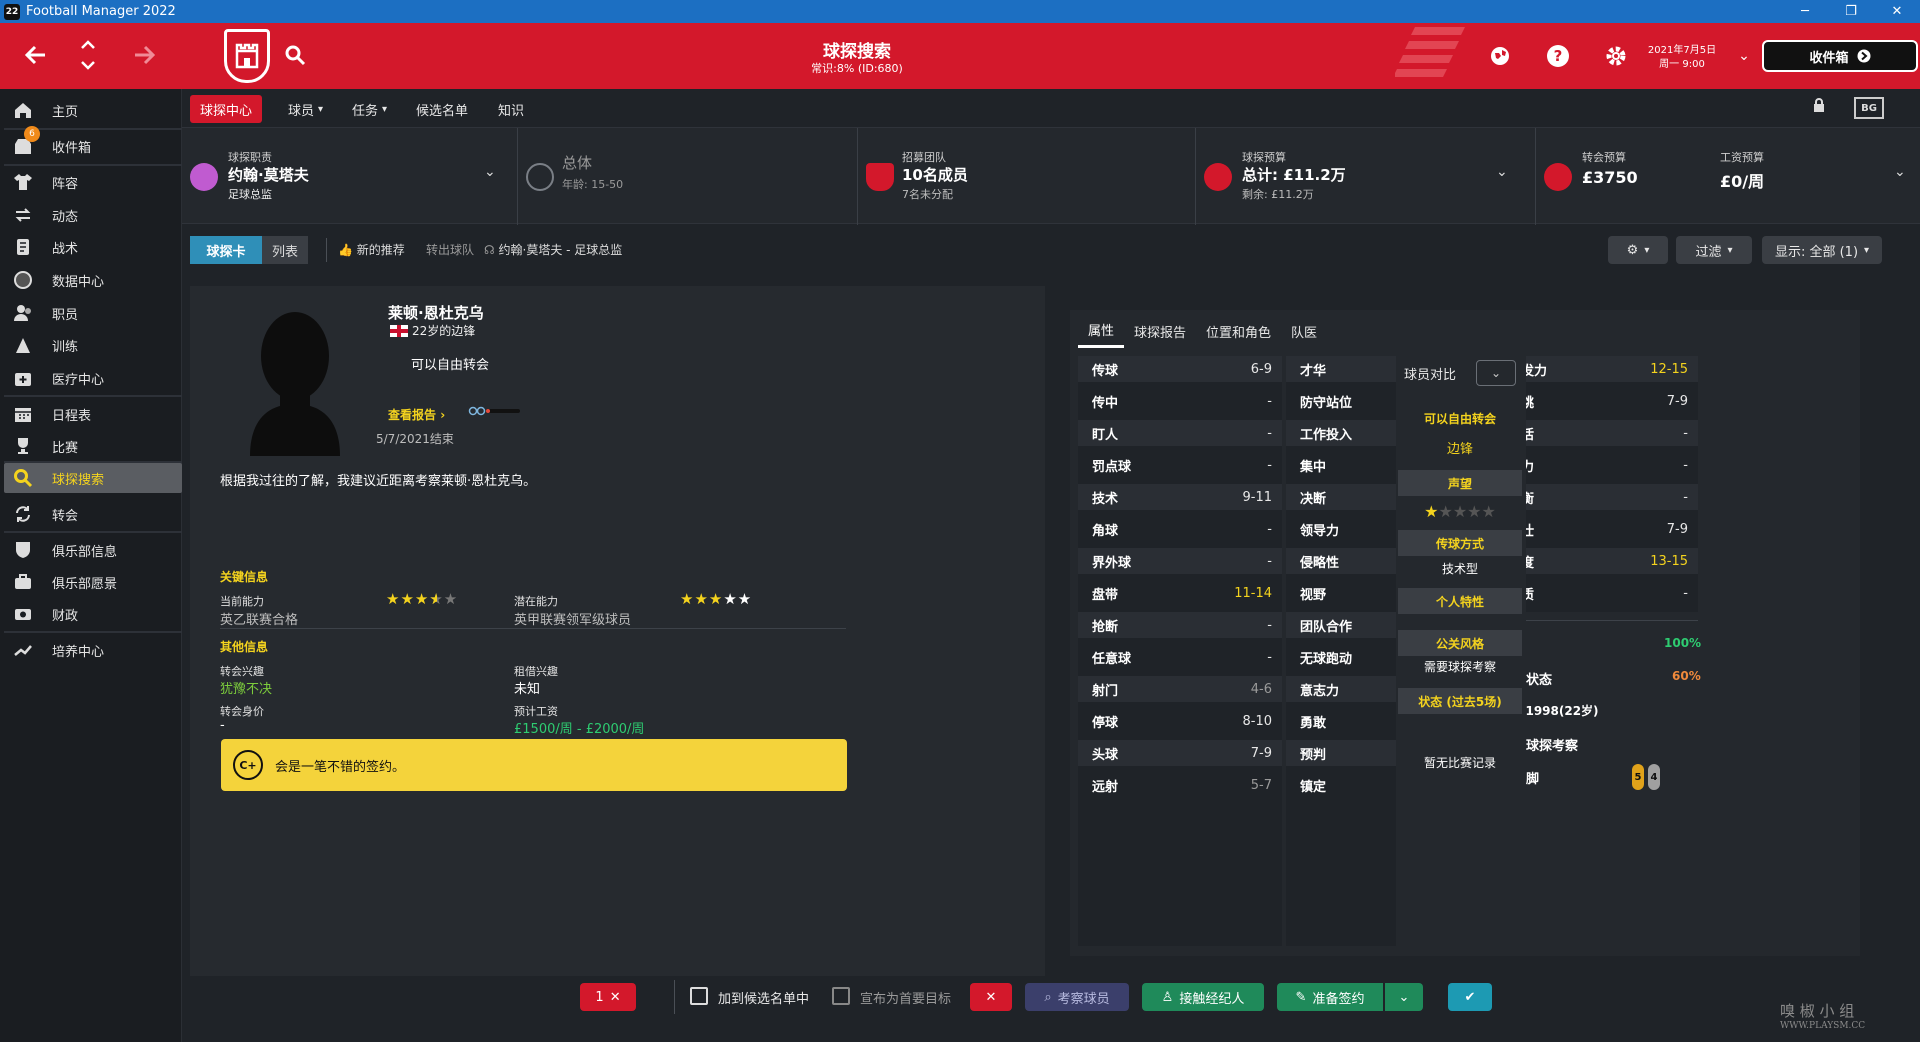 This screenshot has width=1920, height=1042. What do you see at coordinates (1708, 252) in the screenshot?
I see `filter-label: 过滤` at bounding box center [1708, 252].